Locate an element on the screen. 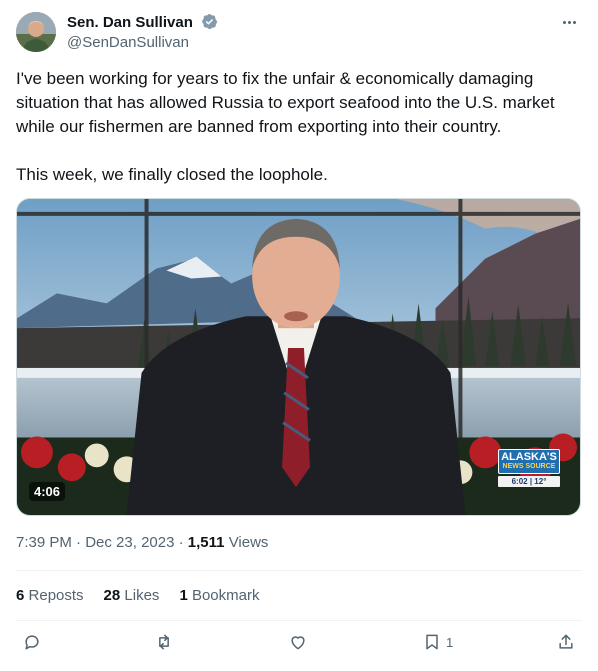 This screenshot has width=598, height=671. like-icon is located at coordinates (298, 643).